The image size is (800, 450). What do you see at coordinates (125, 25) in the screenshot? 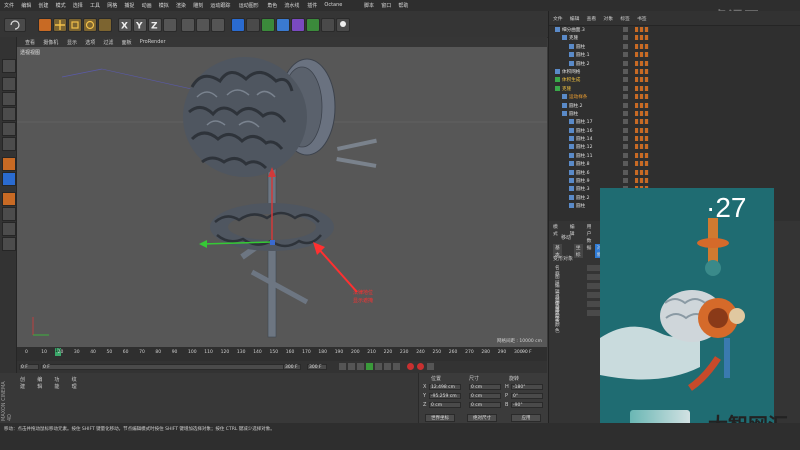
I see `x-axis-icon: X` at bounding box center [125, 25].